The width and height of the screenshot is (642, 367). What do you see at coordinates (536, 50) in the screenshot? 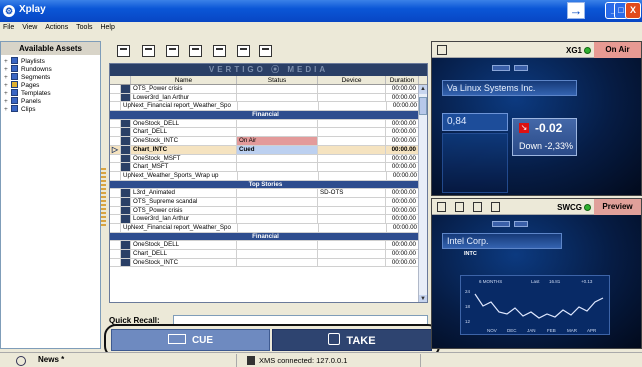
I see `onair-pane-header: XG1 On Air` at bounding box center [536, 50].